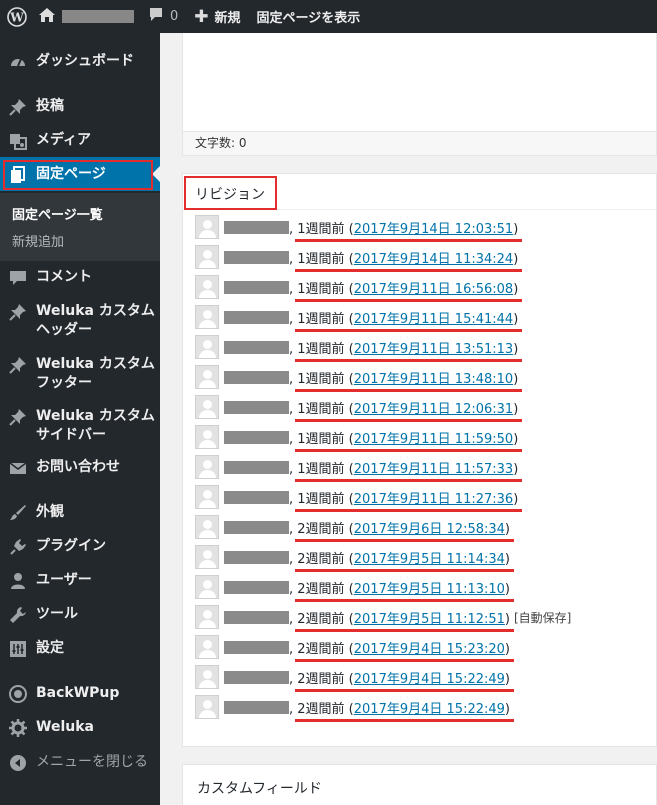 The image size is (657, 805). I want to click on revision-text: , 2週間前 (2017年9月6日 12:58:34), so click(401, 530).